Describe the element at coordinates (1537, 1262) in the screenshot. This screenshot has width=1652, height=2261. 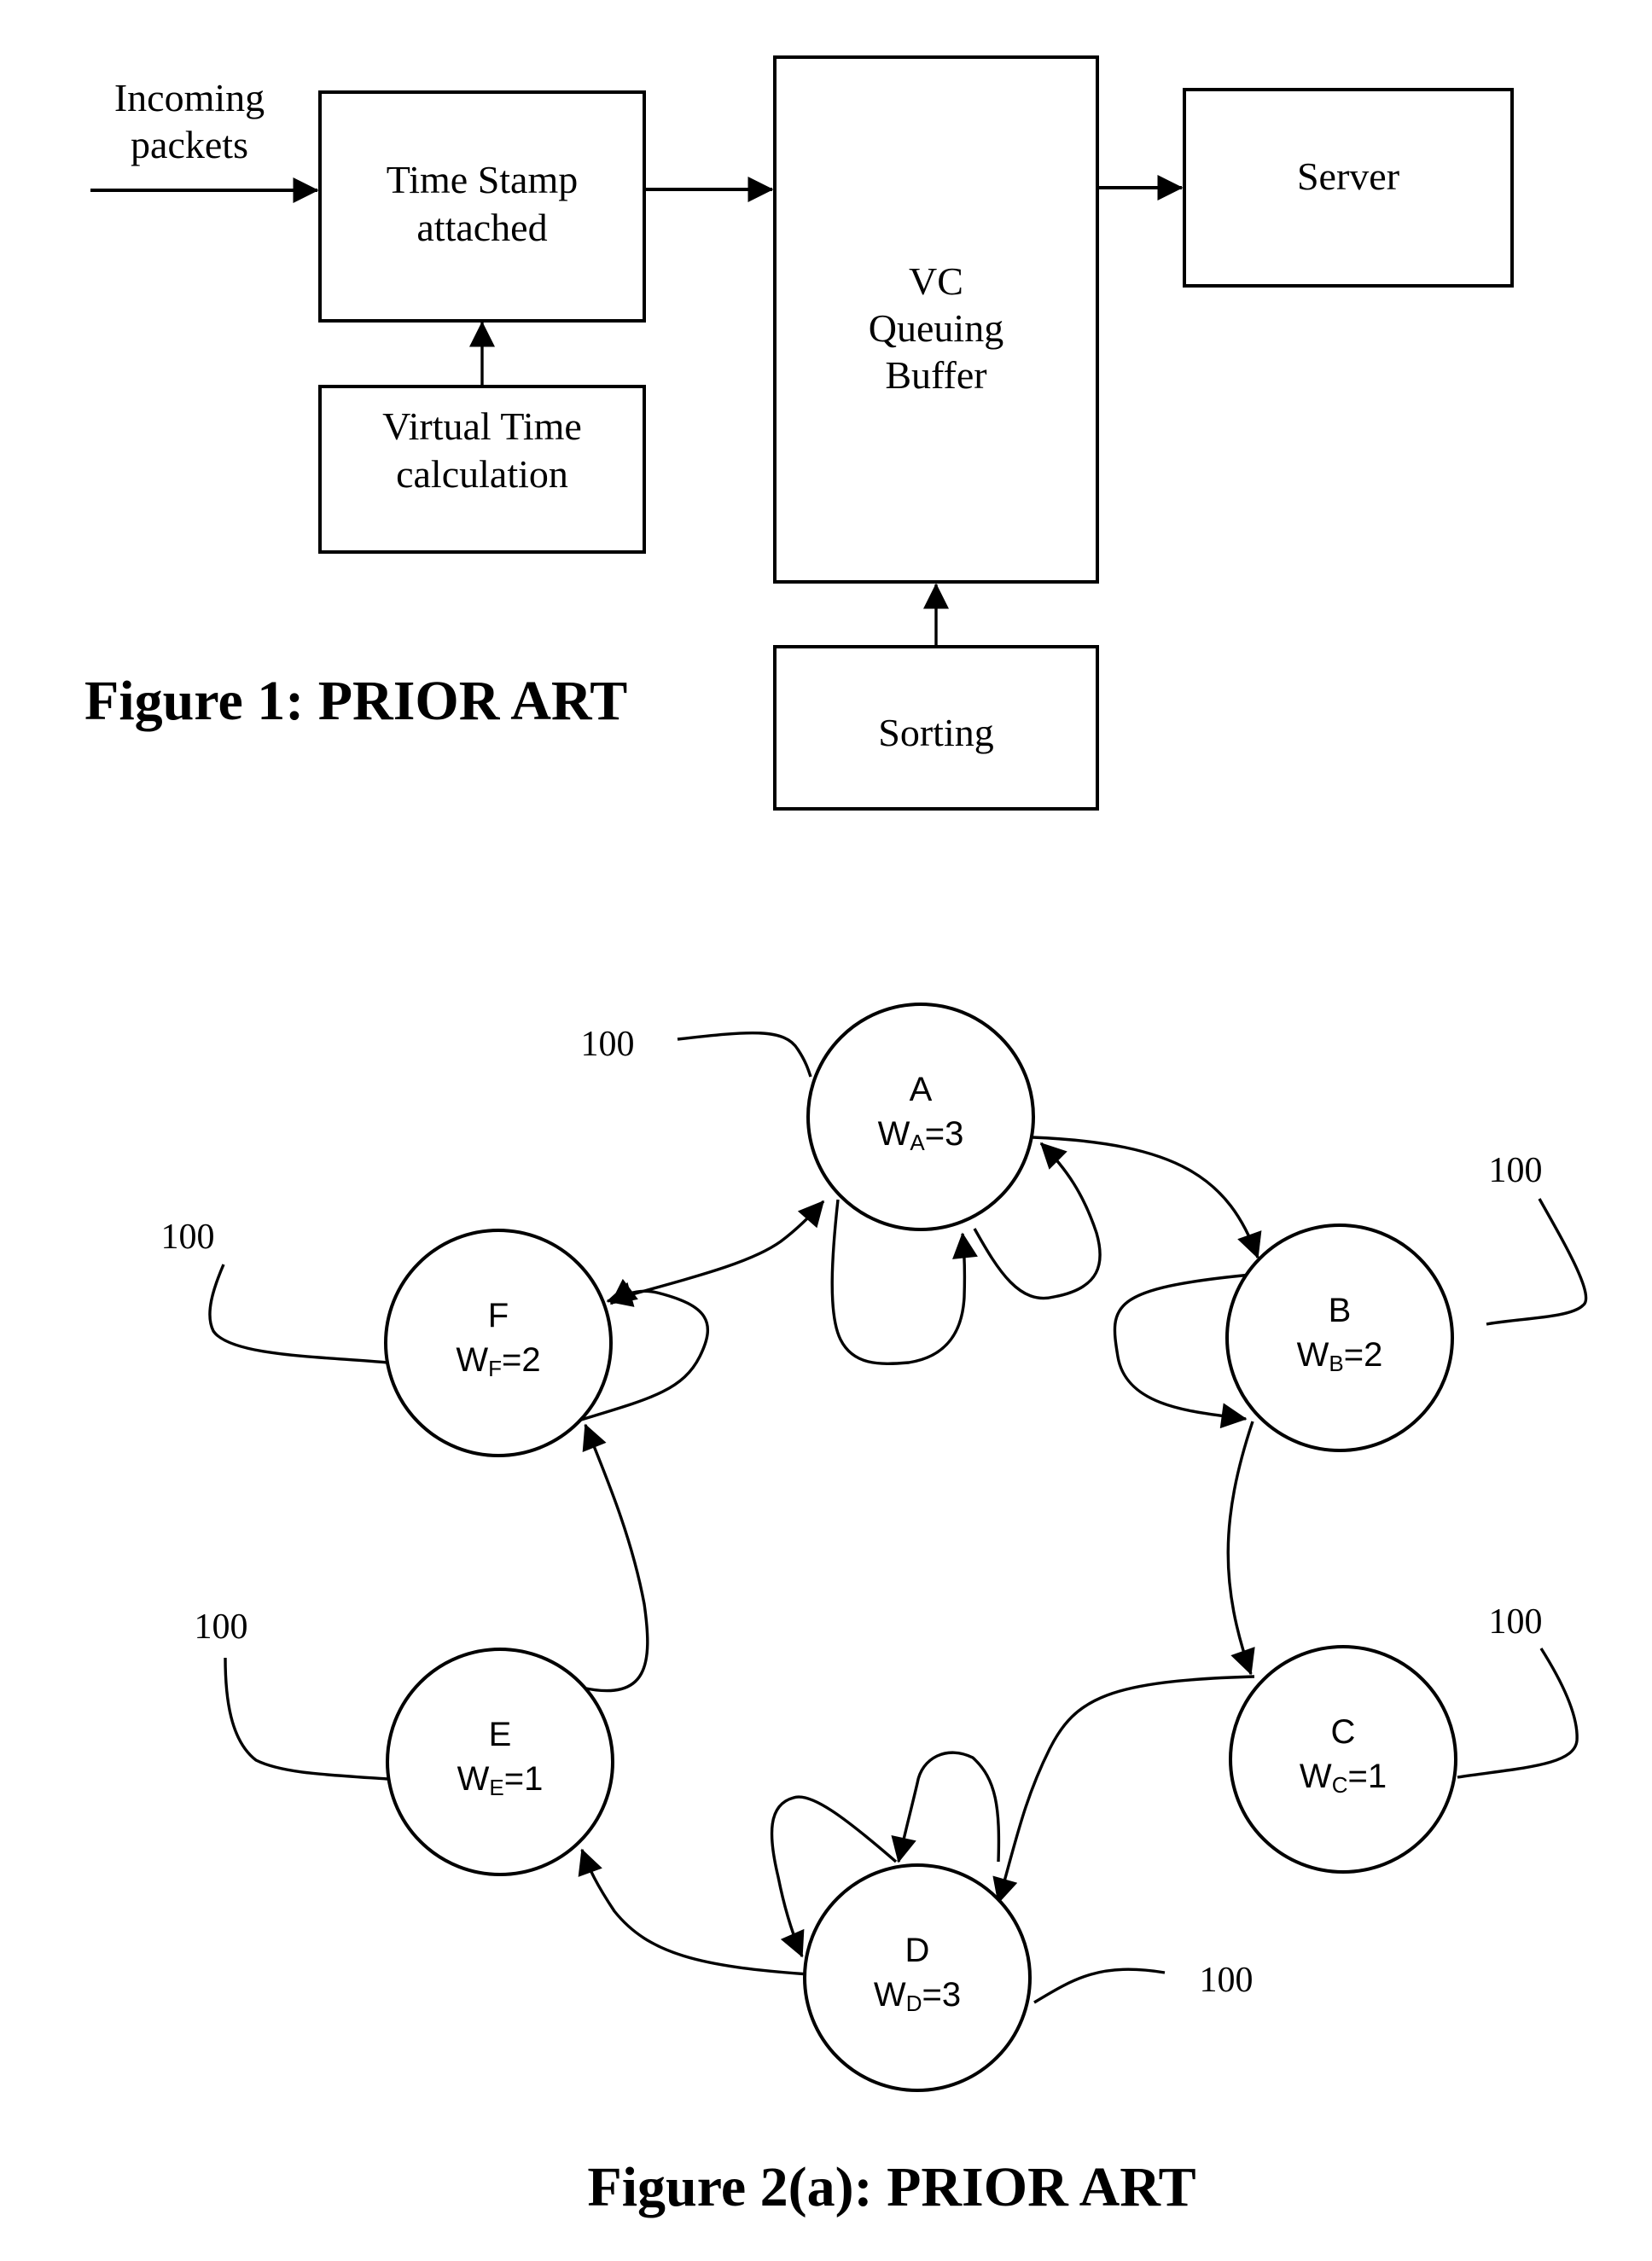
I see `ref-leader-b` at that location.